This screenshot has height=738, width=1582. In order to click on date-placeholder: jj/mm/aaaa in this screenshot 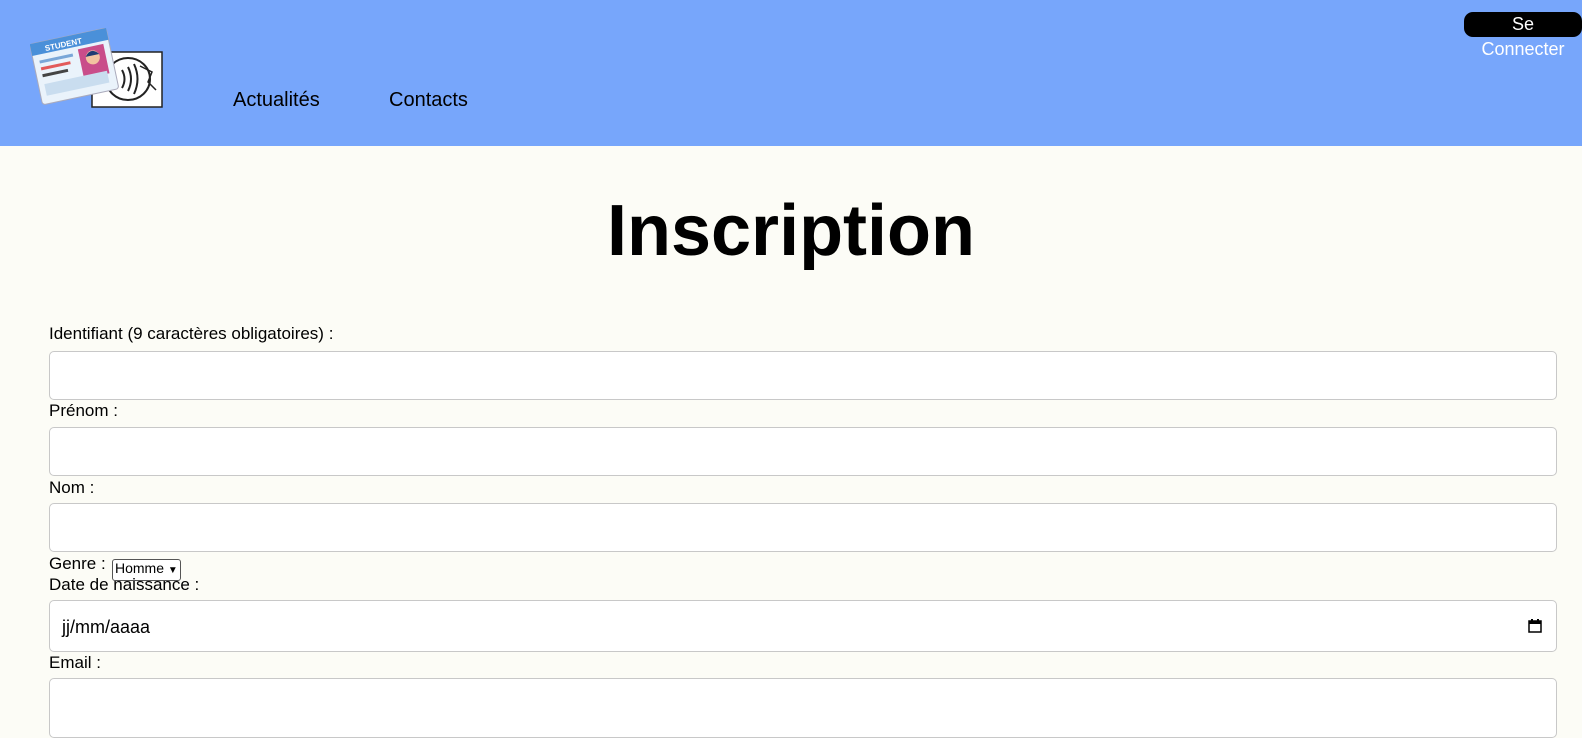, I will do `click(106, 627)`.